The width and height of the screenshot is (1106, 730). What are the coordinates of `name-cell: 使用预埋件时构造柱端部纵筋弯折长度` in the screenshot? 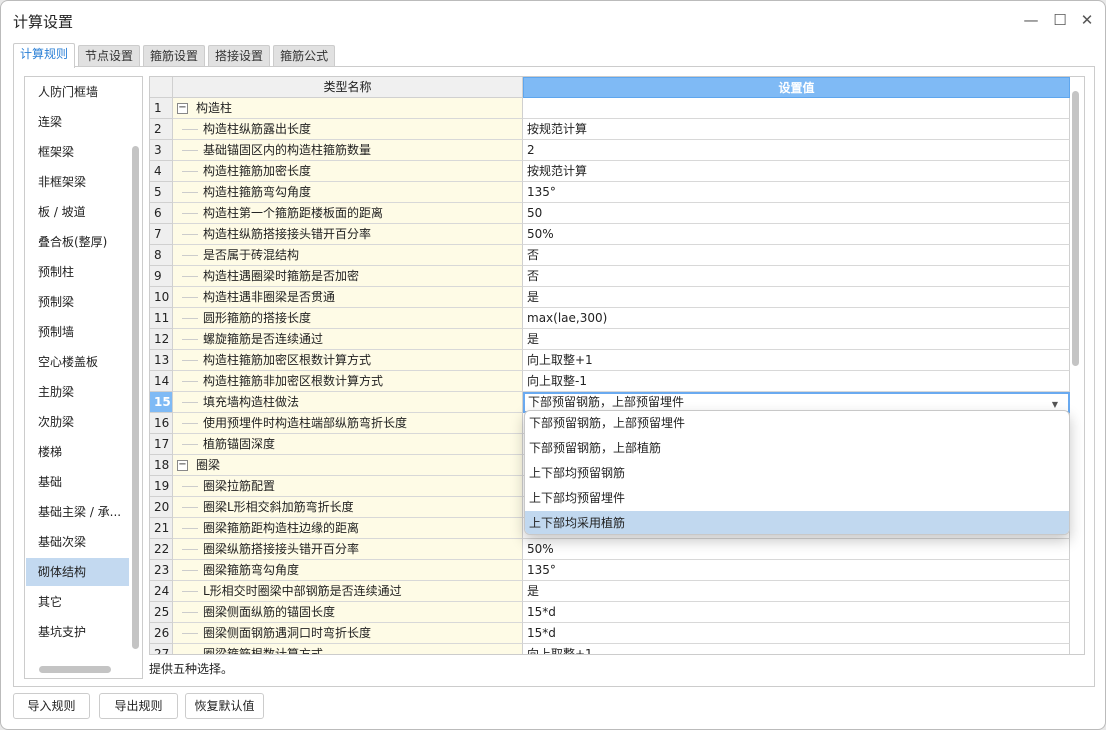 It's located at (348, 423).